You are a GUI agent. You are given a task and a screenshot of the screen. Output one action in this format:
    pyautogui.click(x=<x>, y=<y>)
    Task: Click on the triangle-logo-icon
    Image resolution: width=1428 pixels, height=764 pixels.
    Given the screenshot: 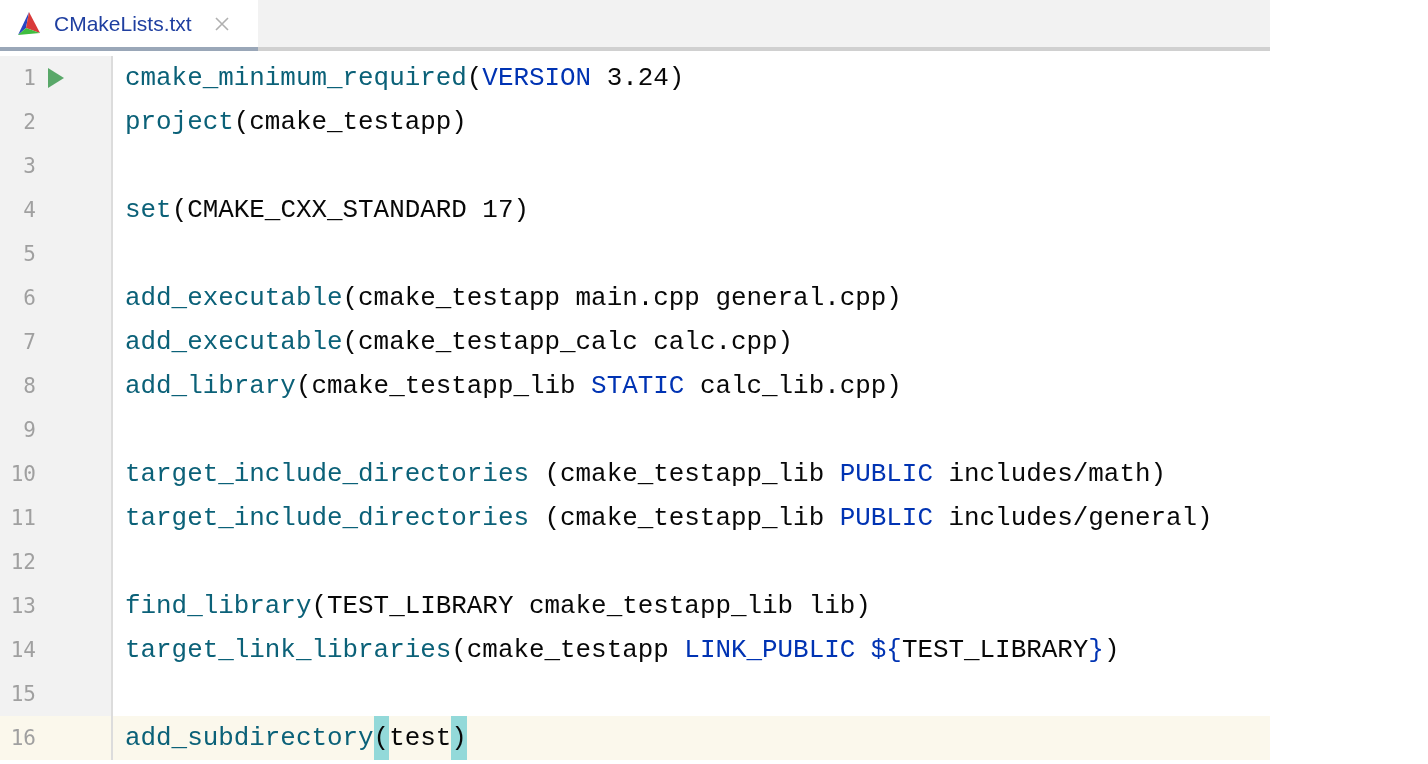 What is the action you would take?
    pyautogui.click(x=29, y=23)
    